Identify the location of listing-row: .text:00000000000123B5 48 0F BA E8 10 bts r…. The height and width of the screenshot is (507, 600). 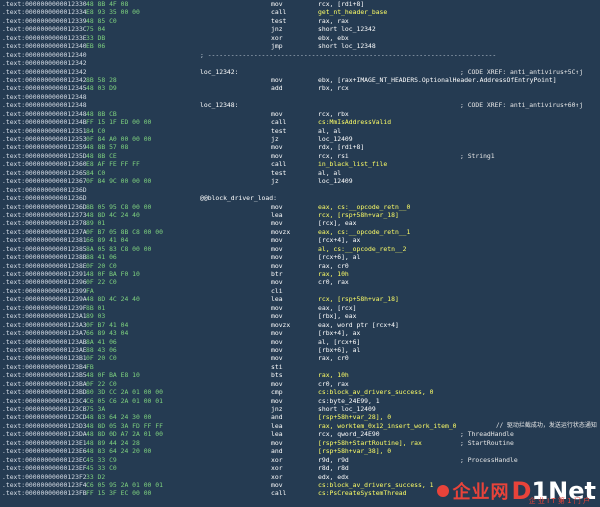
(300, 375).